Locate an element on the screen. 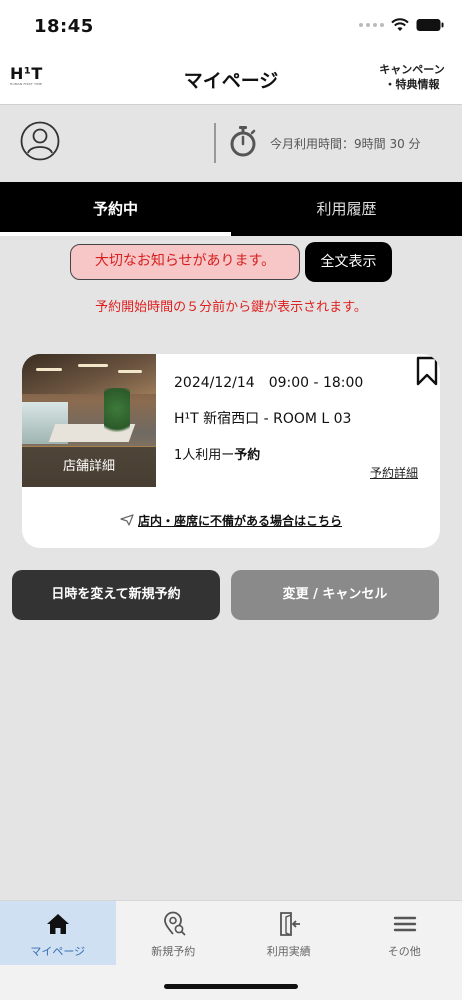  report-issue-label: 店内・座席に不備がある場合はこちら is located at coordinates (239, 521).